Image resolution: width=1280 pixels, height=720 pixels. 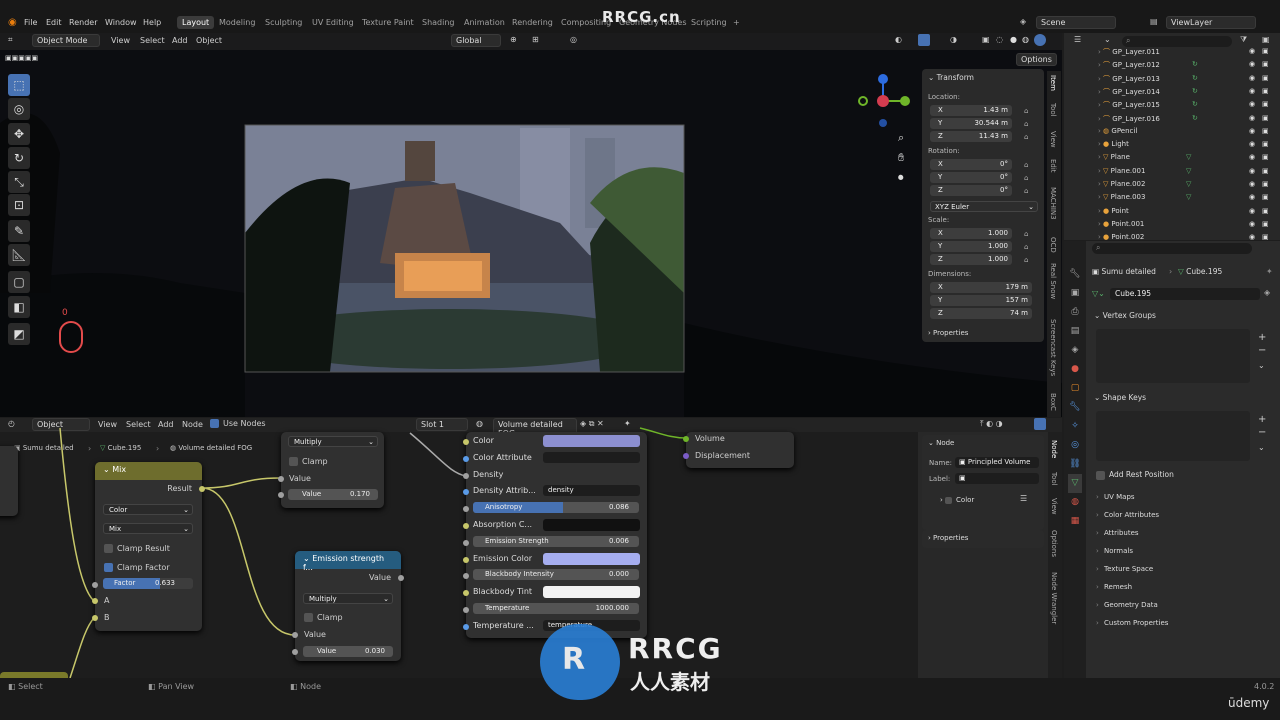 What do you see at coordinates (686, 456) in the screenshot?
I see `displacement-socket` at bounding box center [686, 456].